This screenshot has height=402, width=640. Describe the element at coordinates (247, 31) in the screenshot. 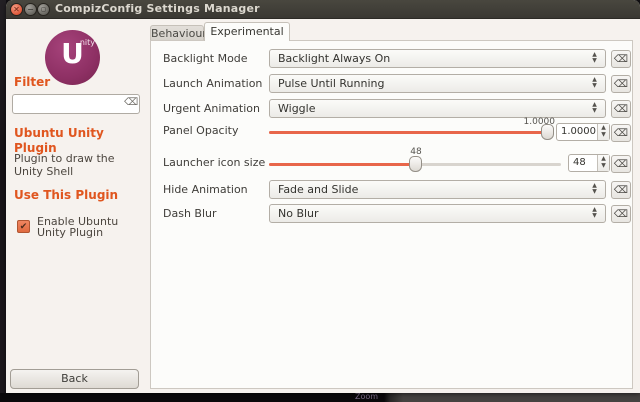

I see `tab-experimental: Experimental` at that location.